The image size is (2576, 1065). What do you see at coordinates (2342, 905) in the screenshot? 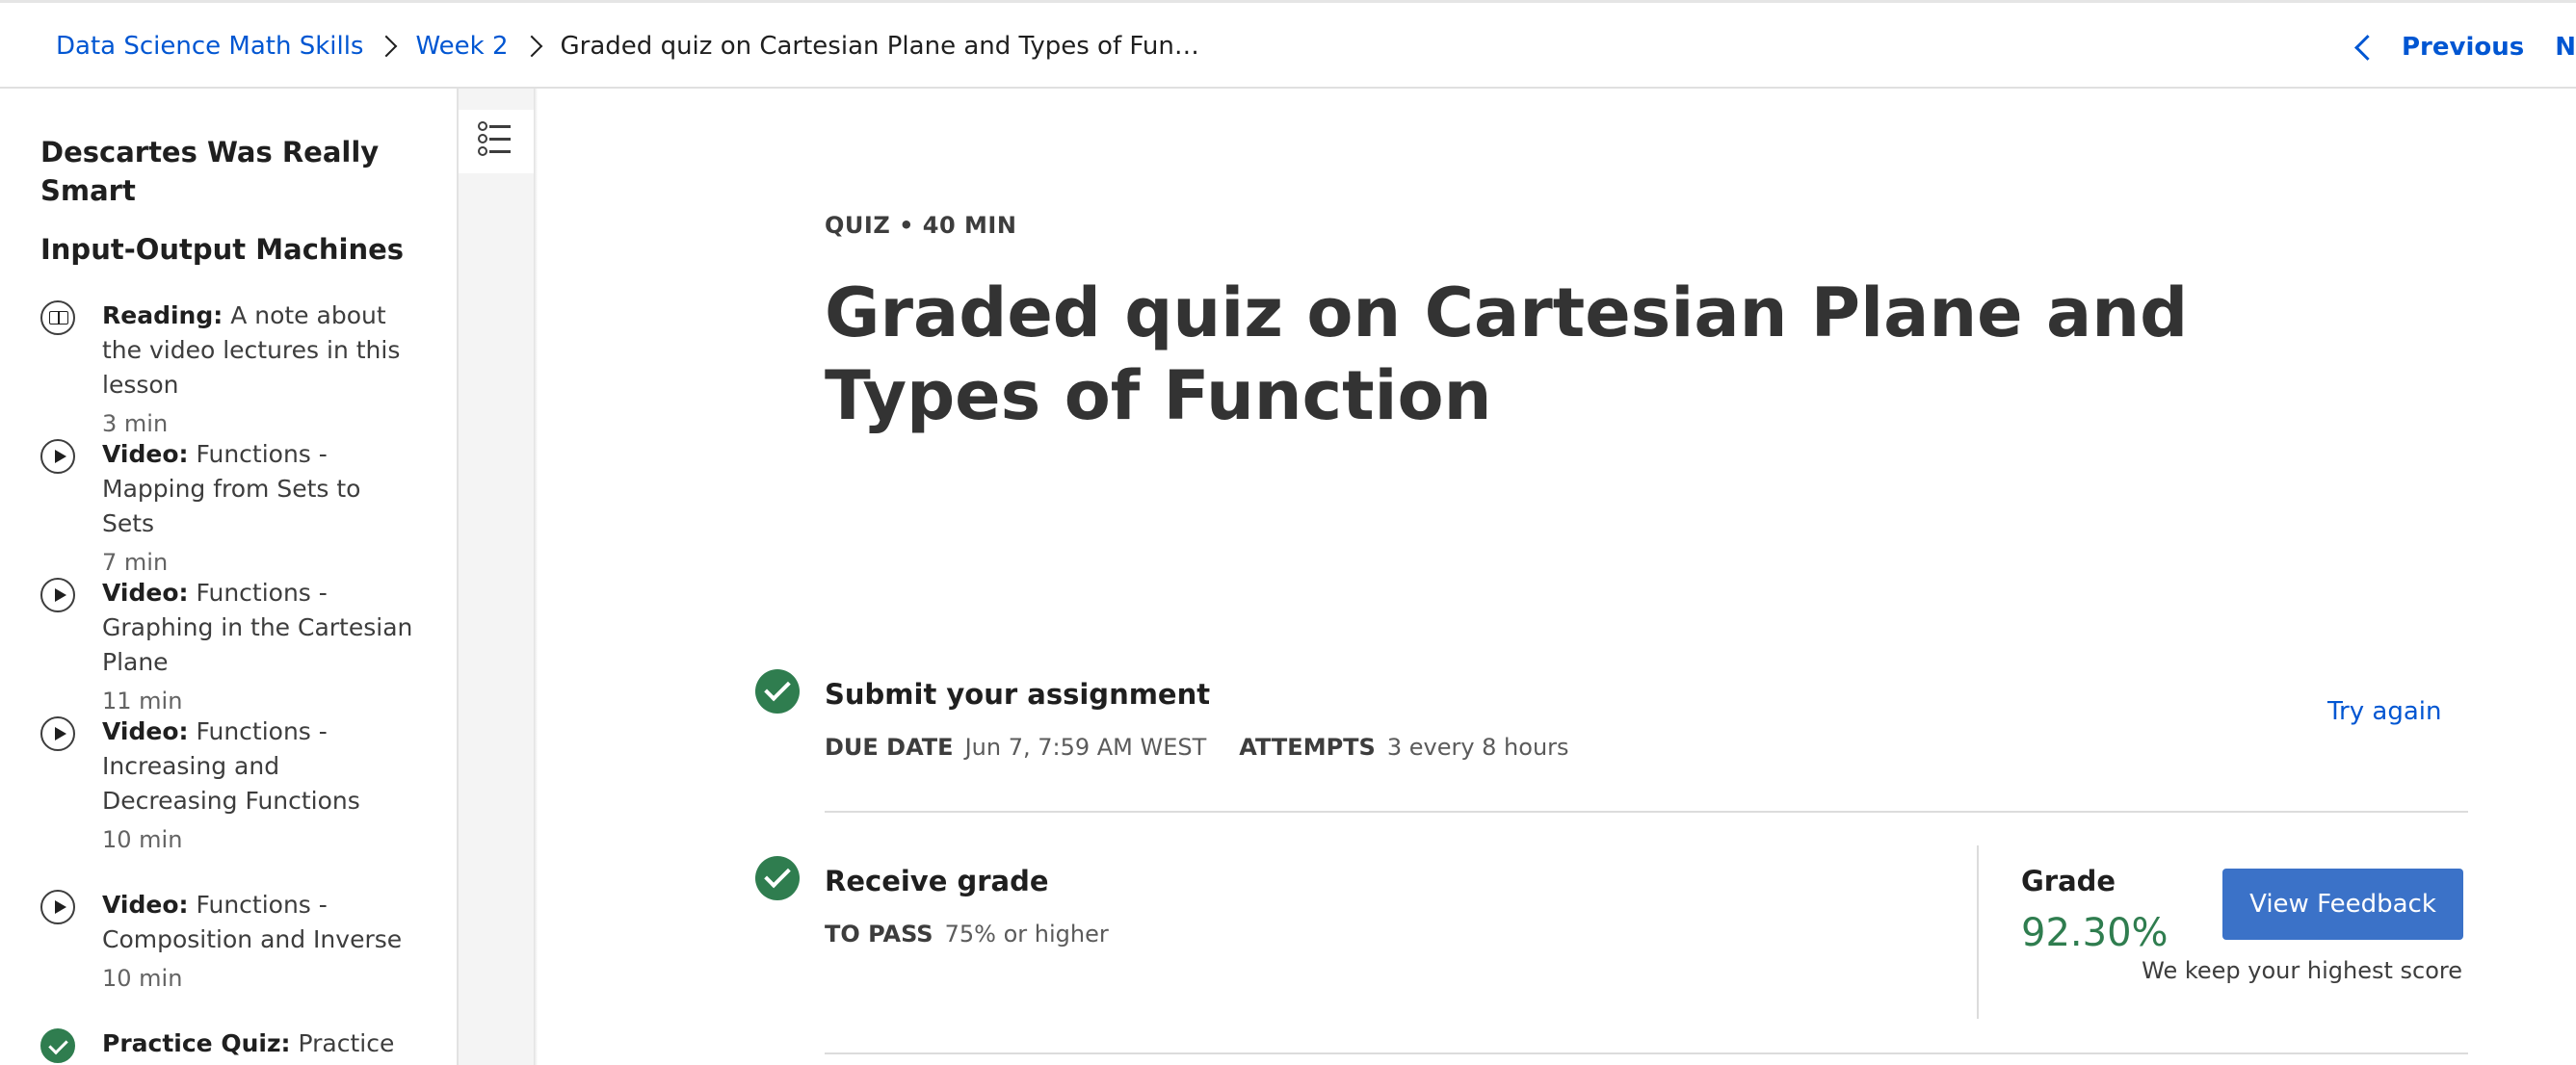
I see `view-feedback-button: View Feedback` at bounding box center [2342, 905].